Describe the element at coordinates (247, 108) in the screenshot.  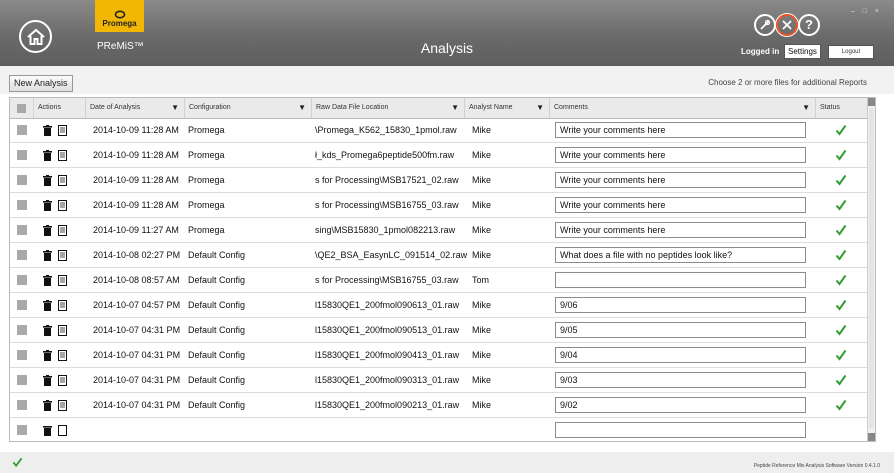
I see `col-configuration: Configuration ▼` at that location.